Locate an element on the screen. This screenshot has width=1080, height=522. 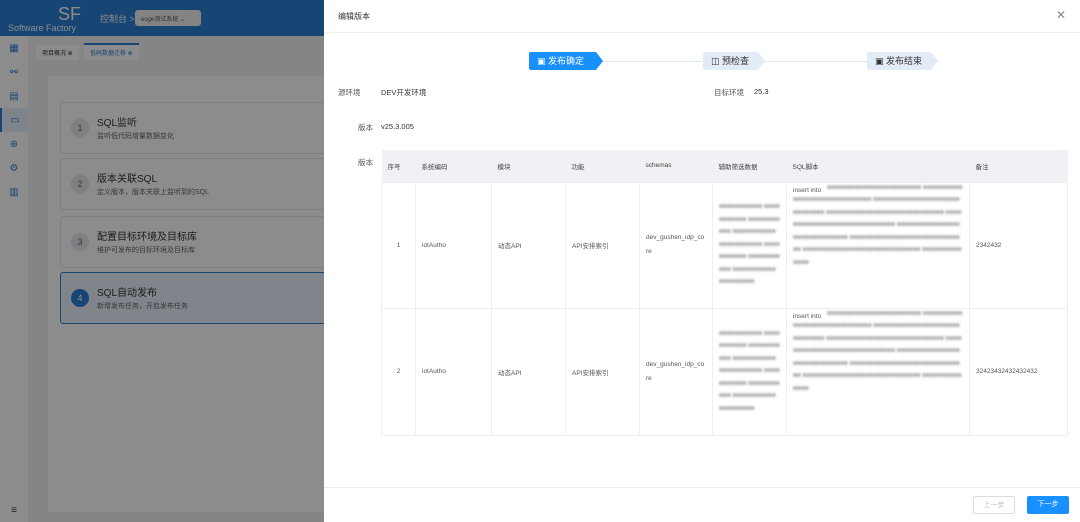
col-header: SQL脚本 is located at coordinates (878, 166).